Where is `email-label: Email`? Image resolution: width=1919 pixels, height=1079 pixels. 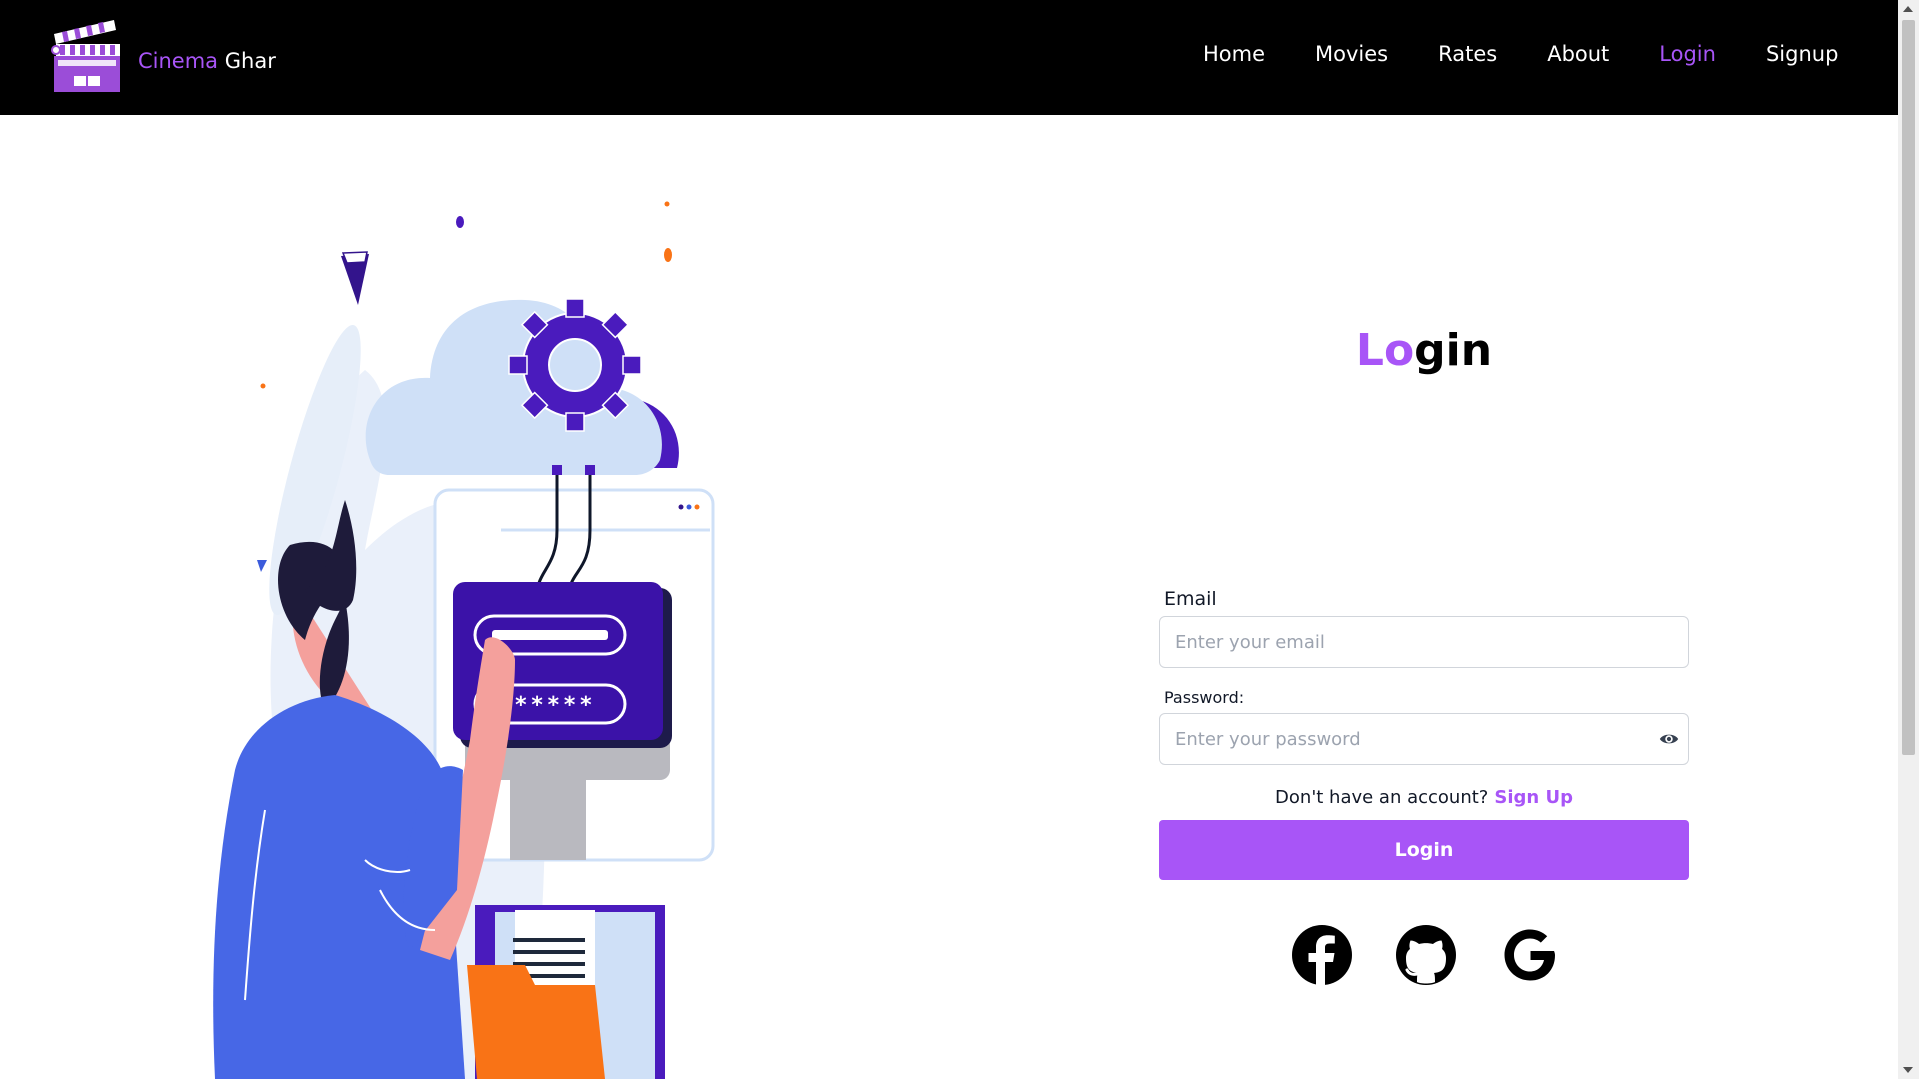
email-label: Email is located at coordinates (1190, 599).